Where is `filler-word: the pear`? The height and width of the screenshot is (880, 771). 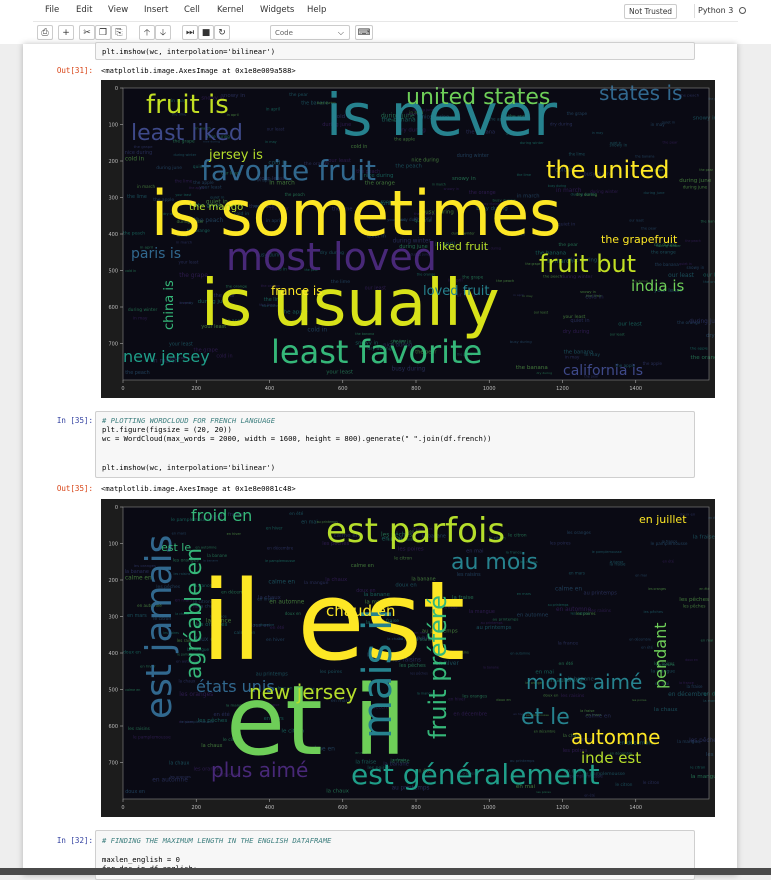
filler-word: the pear is located at coordinates (569, 245).